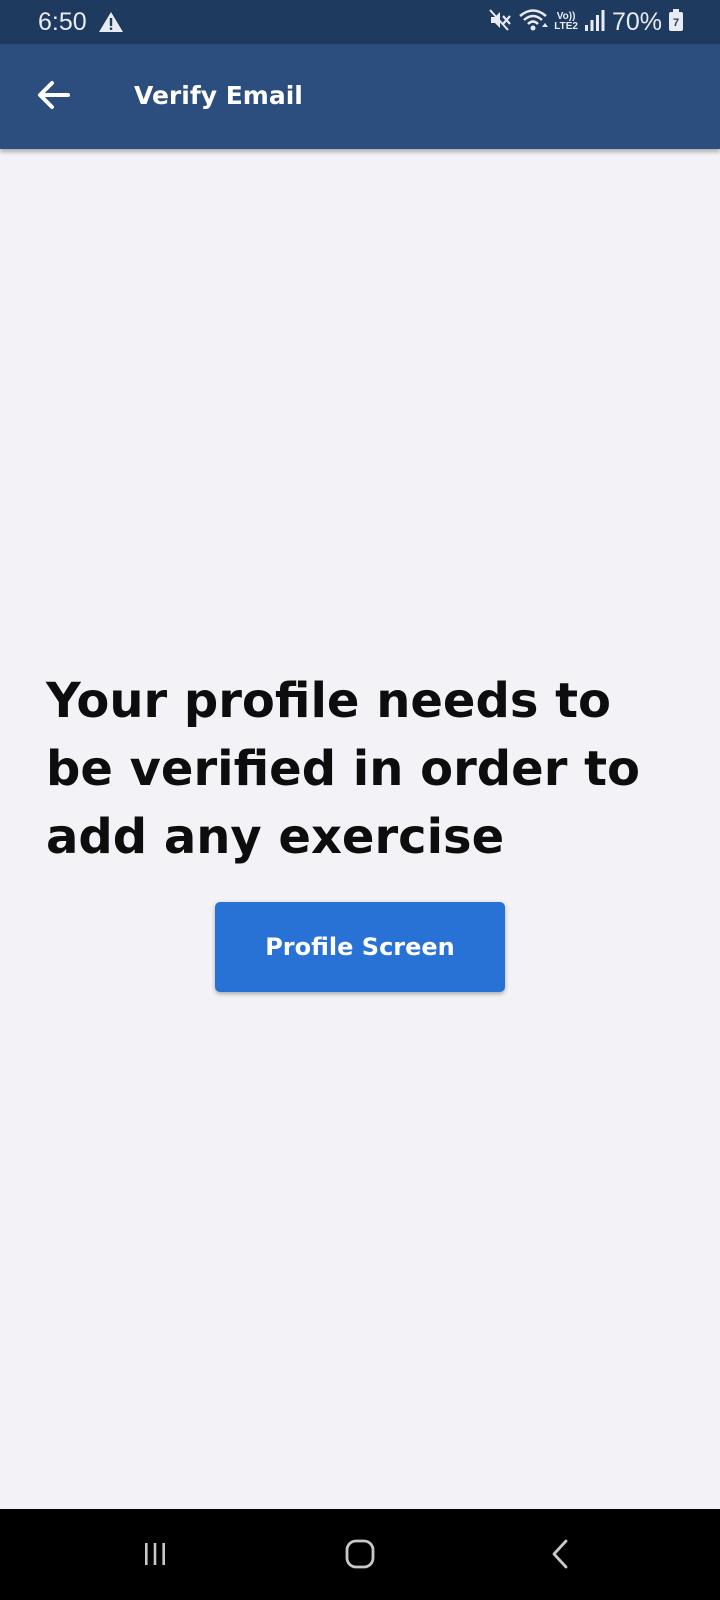  Describe the element at coordinates (360, 22) in the screenshot. I see `status-bar: 6:50 Vo)) LTE2 70% 7` at that location.